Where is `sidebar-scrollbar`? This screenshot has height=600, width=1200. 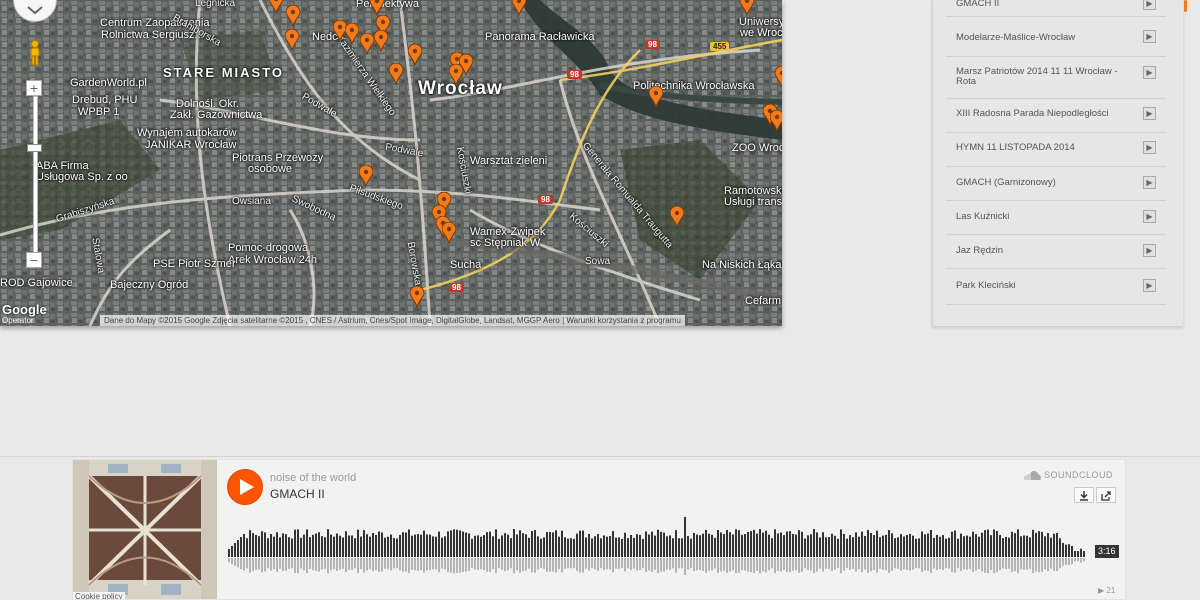 sidebar-scrollbar is located at coordinates (1185, 6).